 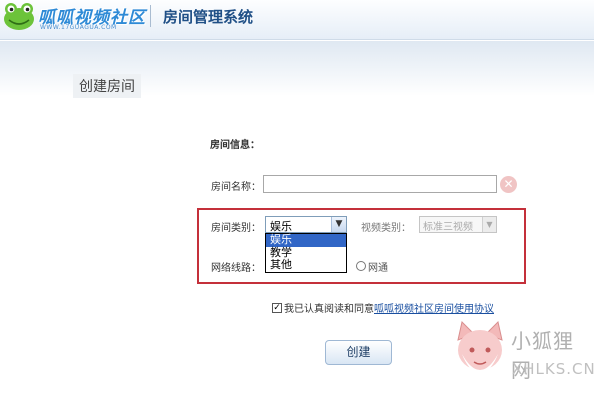 What do you see at coordinates (281, 226) in the screenshot?
I see `room-category-value: 娱乐` at bounding box center [281, 226].